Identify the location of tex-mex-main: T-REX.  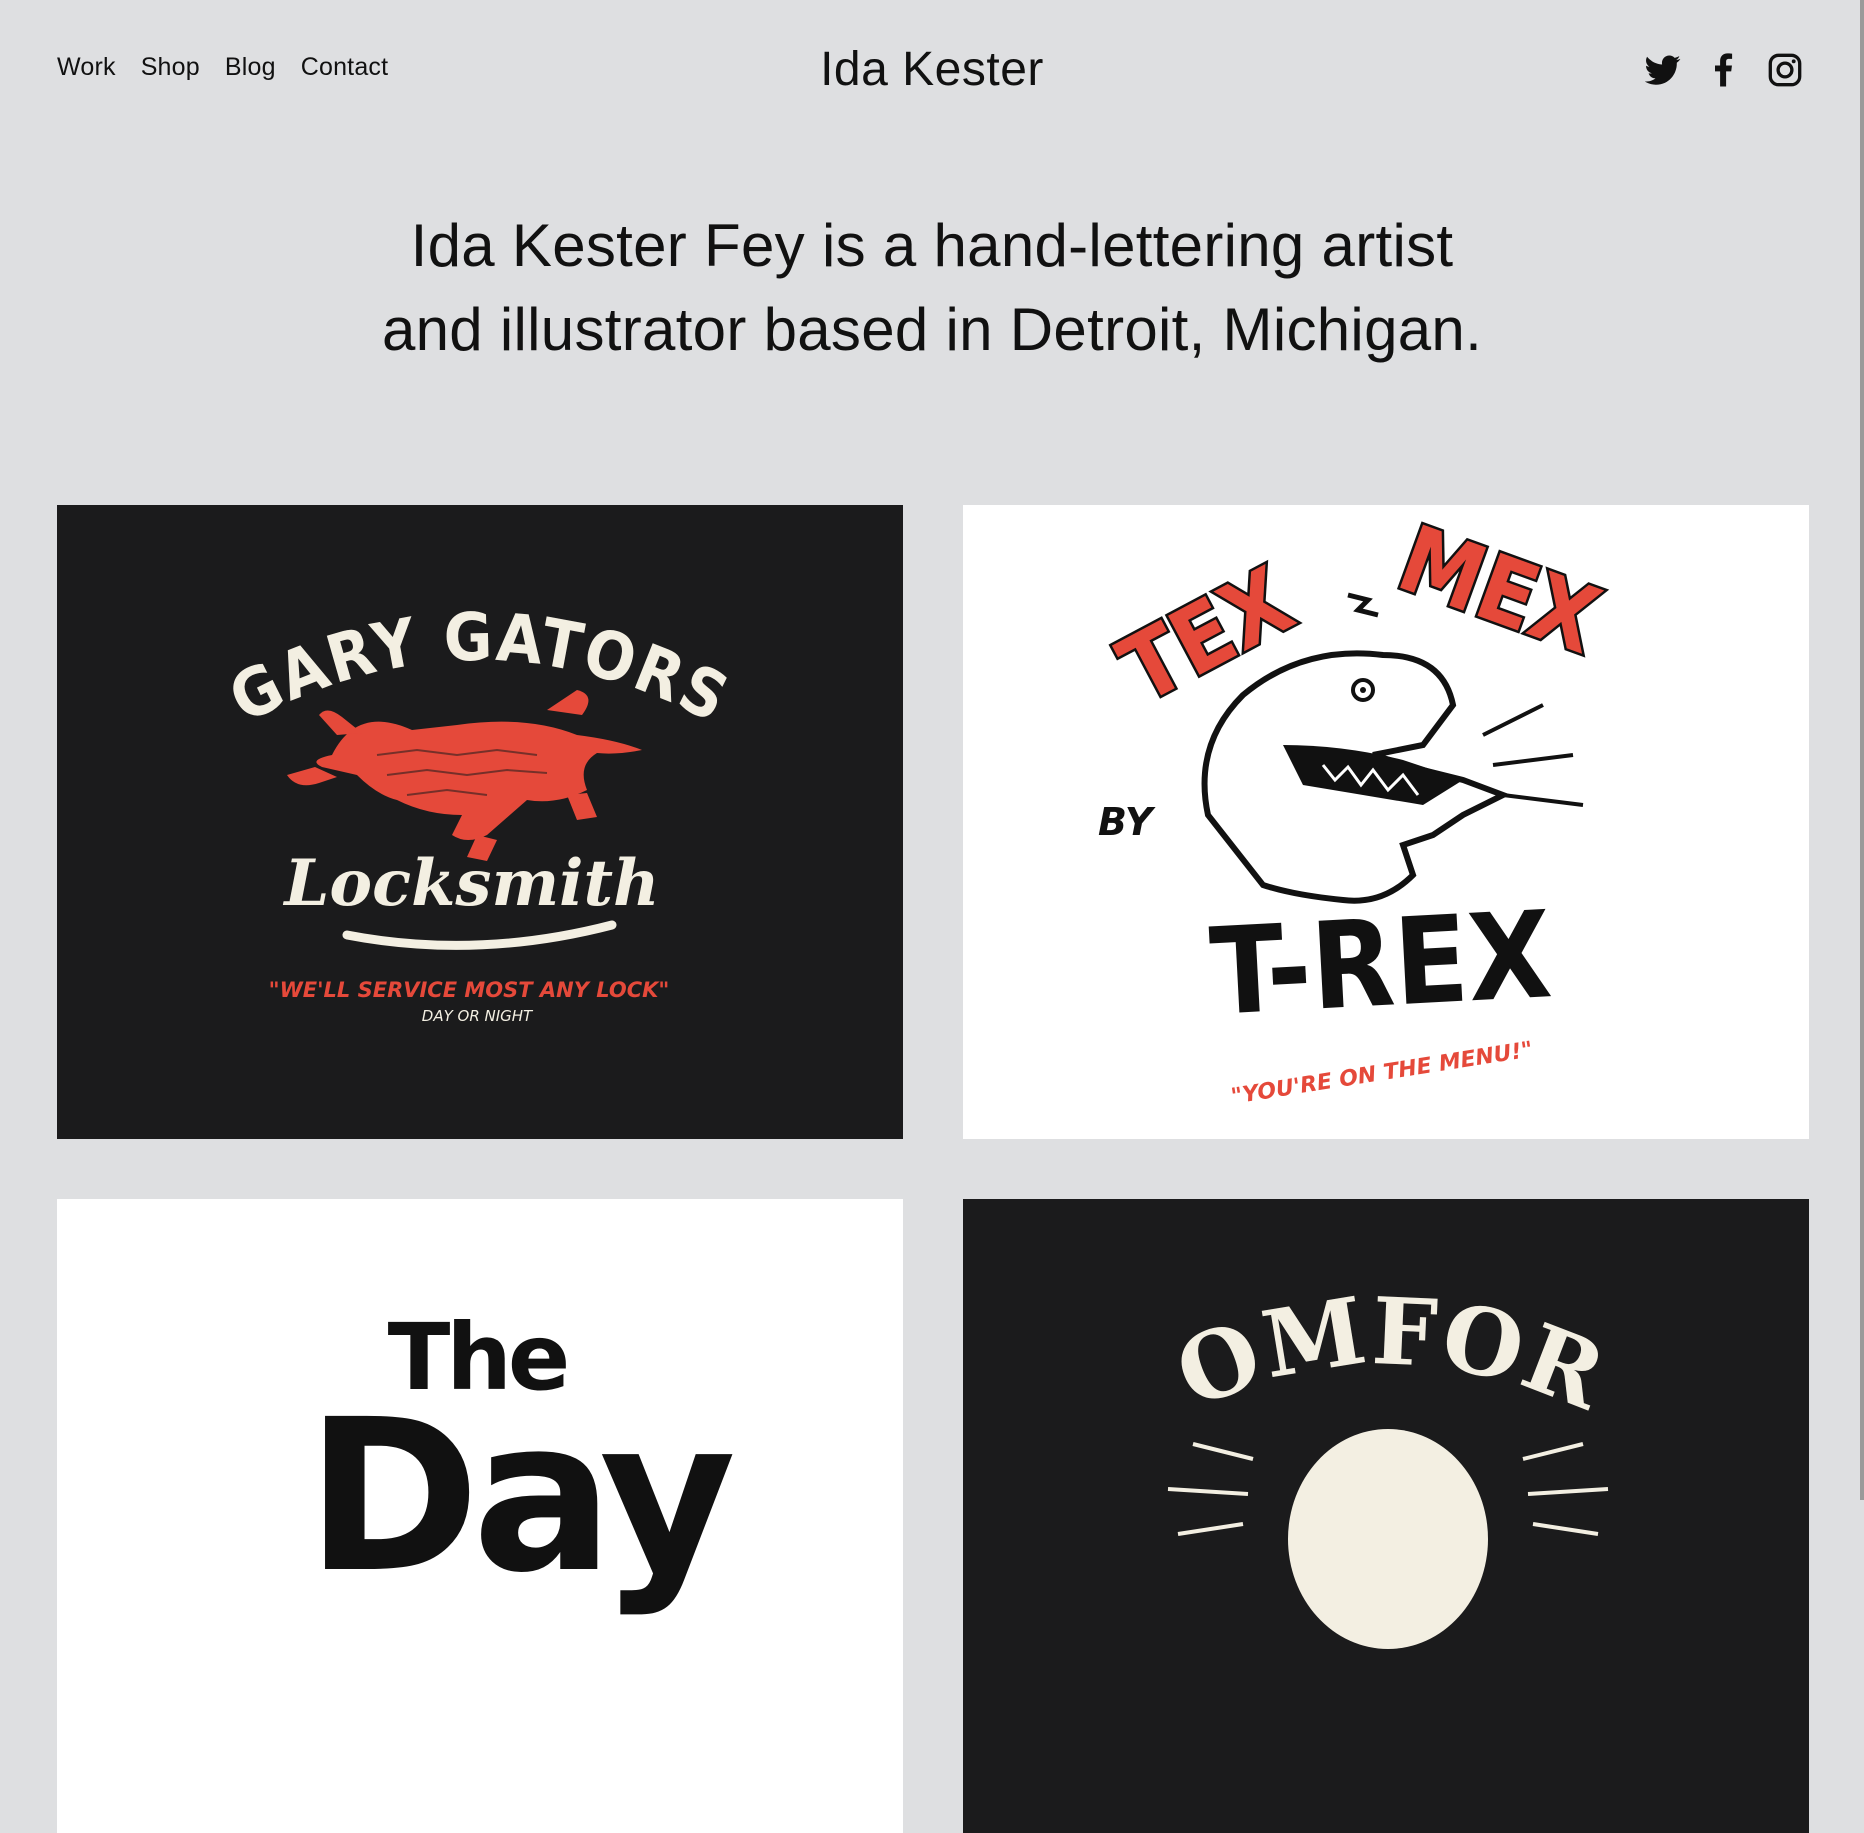
(1381, 964).